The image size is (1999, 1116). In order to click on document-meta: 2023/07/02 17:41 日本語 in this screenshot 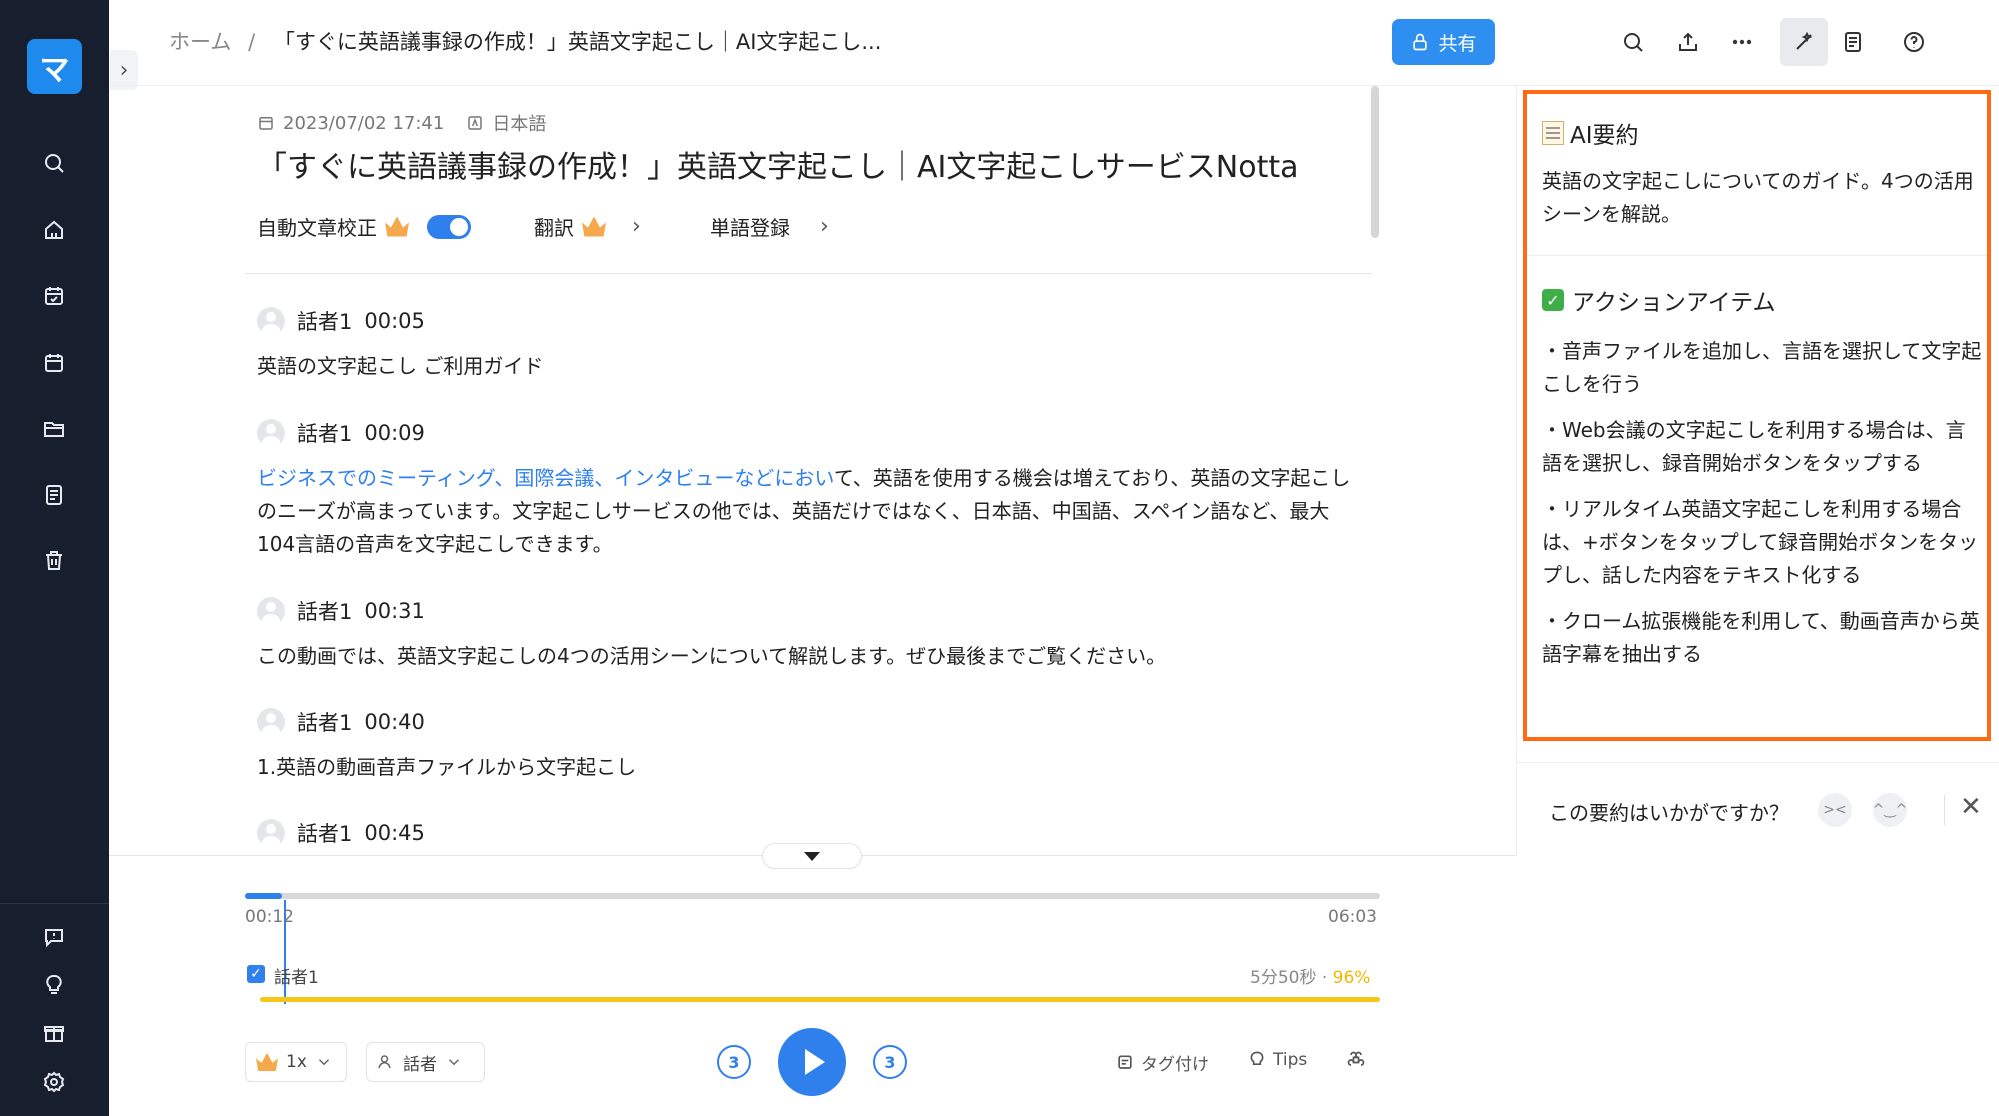, I will do `click(401, 123)`.